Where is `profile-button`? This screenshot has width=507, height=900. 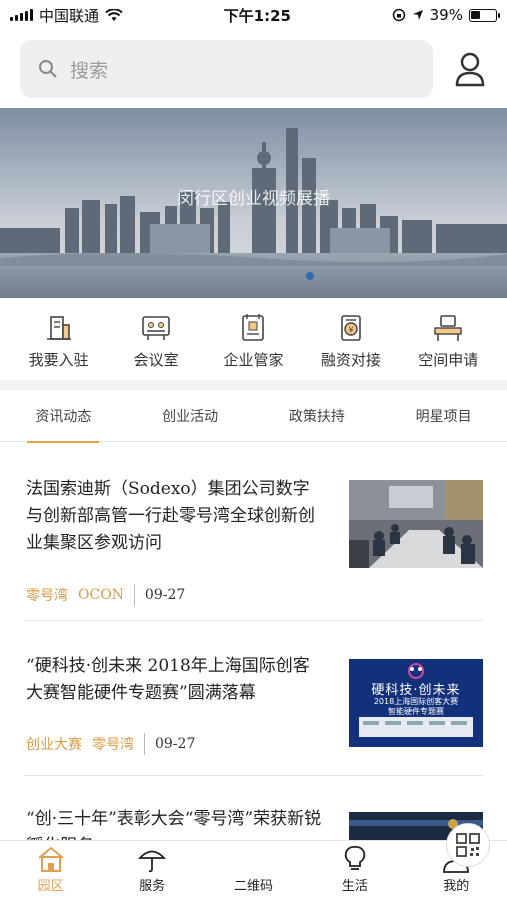 profile-button is located at coordinates (470, 69).